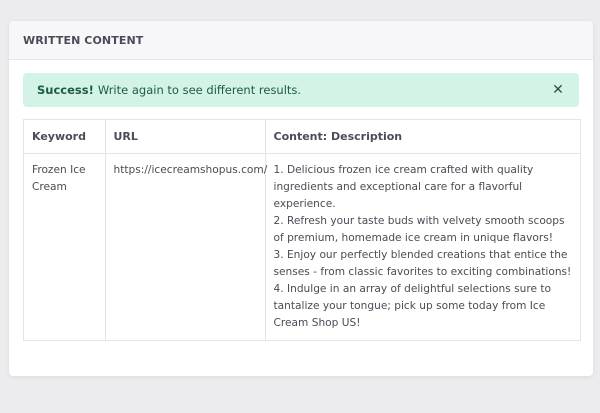 Image resolution: width=600 pixels, height=413 pixels. What do you see at coordinates (422, 137) in the screenshot?
I see `header-content-description: Content: Description` at bounding box center [422, 137].